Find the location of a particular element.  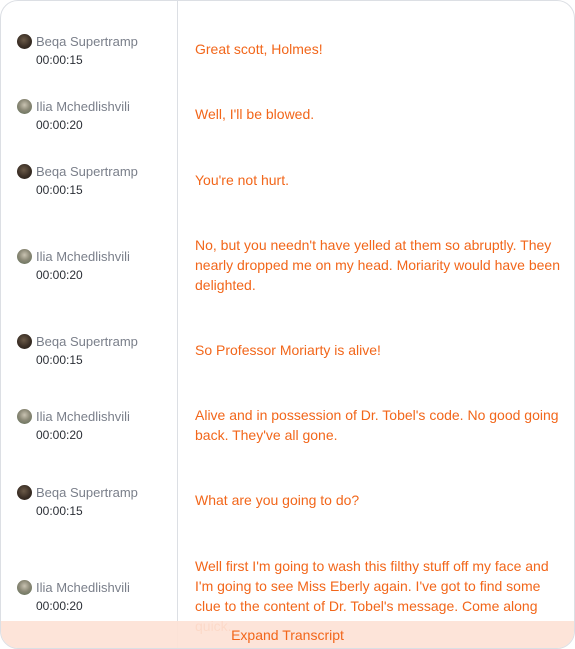

column-divider is located at coordinates (177, 324).